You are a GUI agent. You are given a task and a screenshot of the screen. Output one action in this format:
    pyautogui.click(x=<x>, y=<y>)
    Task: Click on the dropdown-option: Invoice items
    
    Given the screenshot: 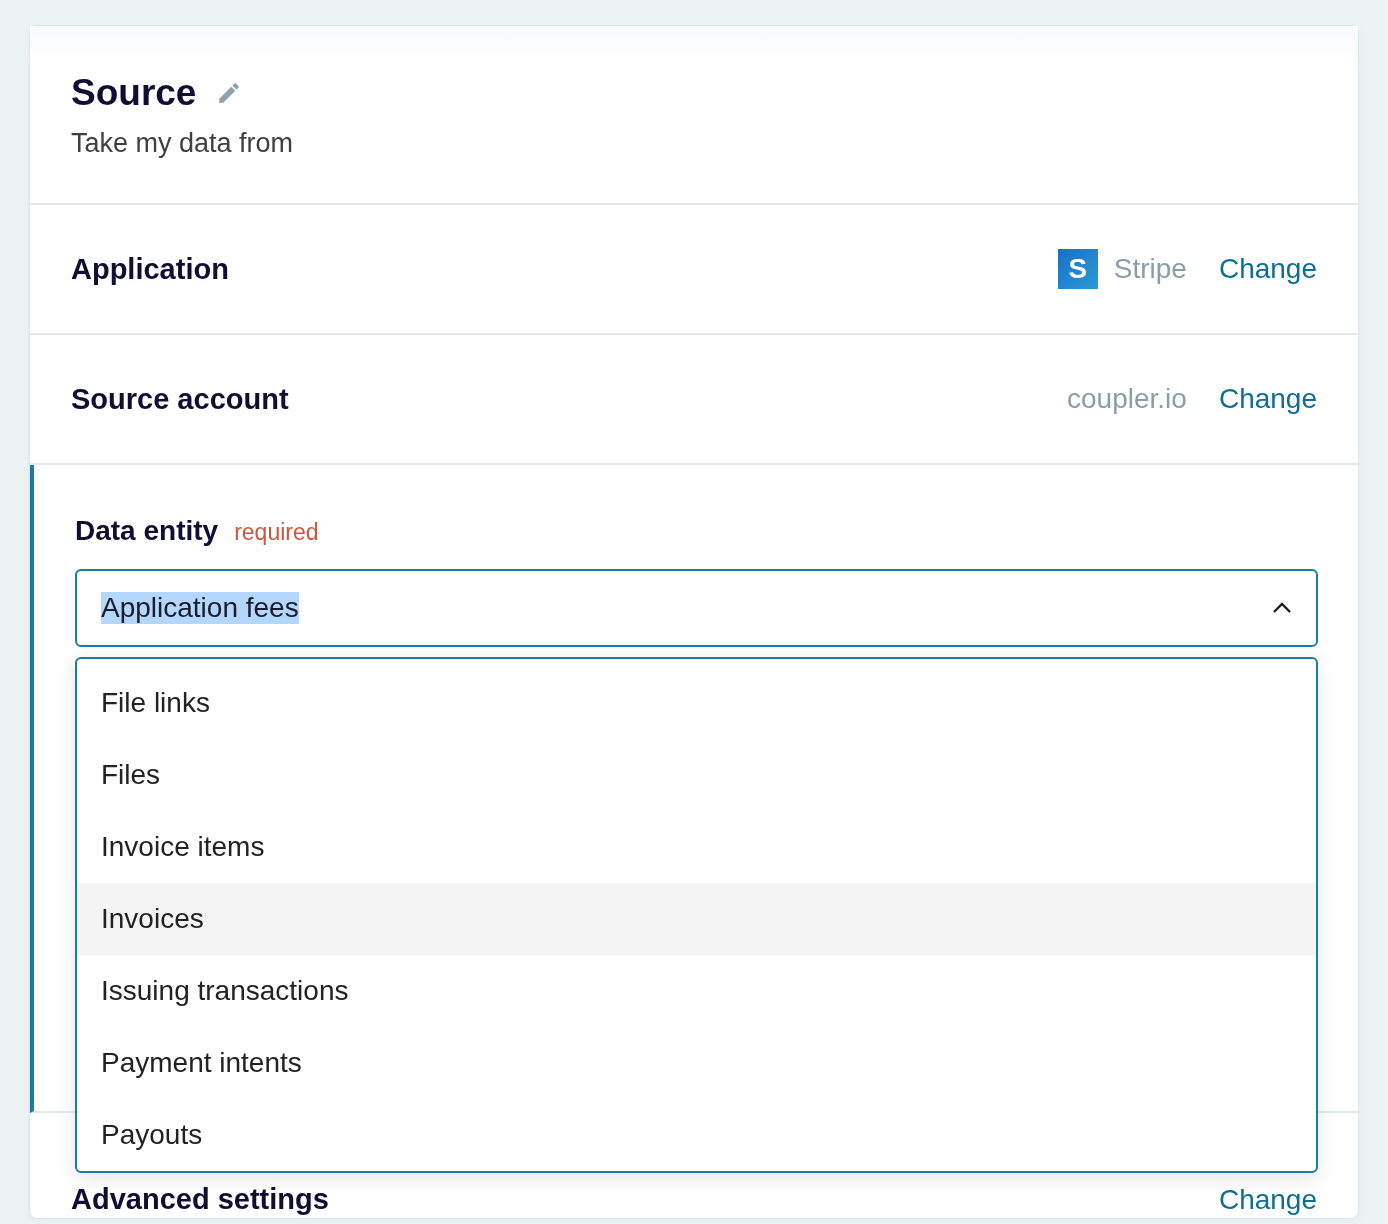 What is the action you would take?
    pyautogui.click(x=696, y=847)
    